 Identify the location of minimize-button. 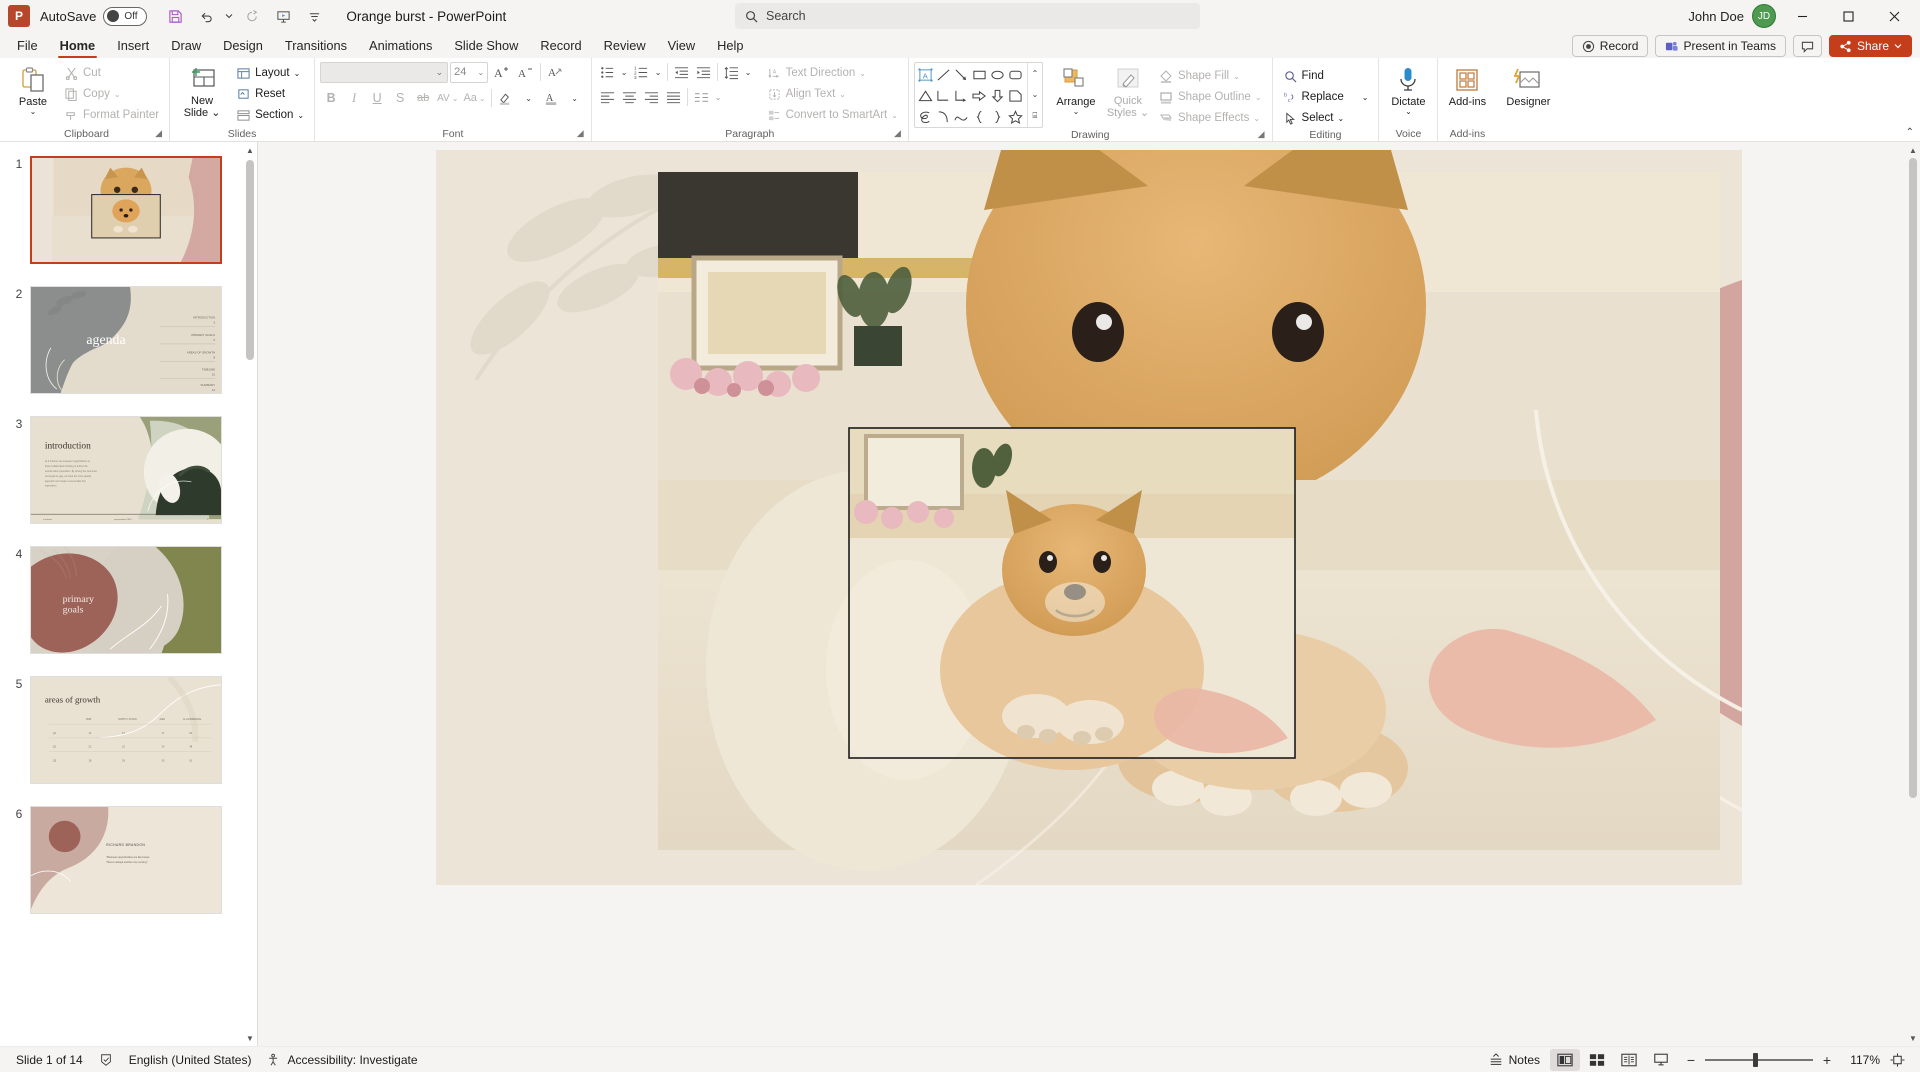
(1802, 16).